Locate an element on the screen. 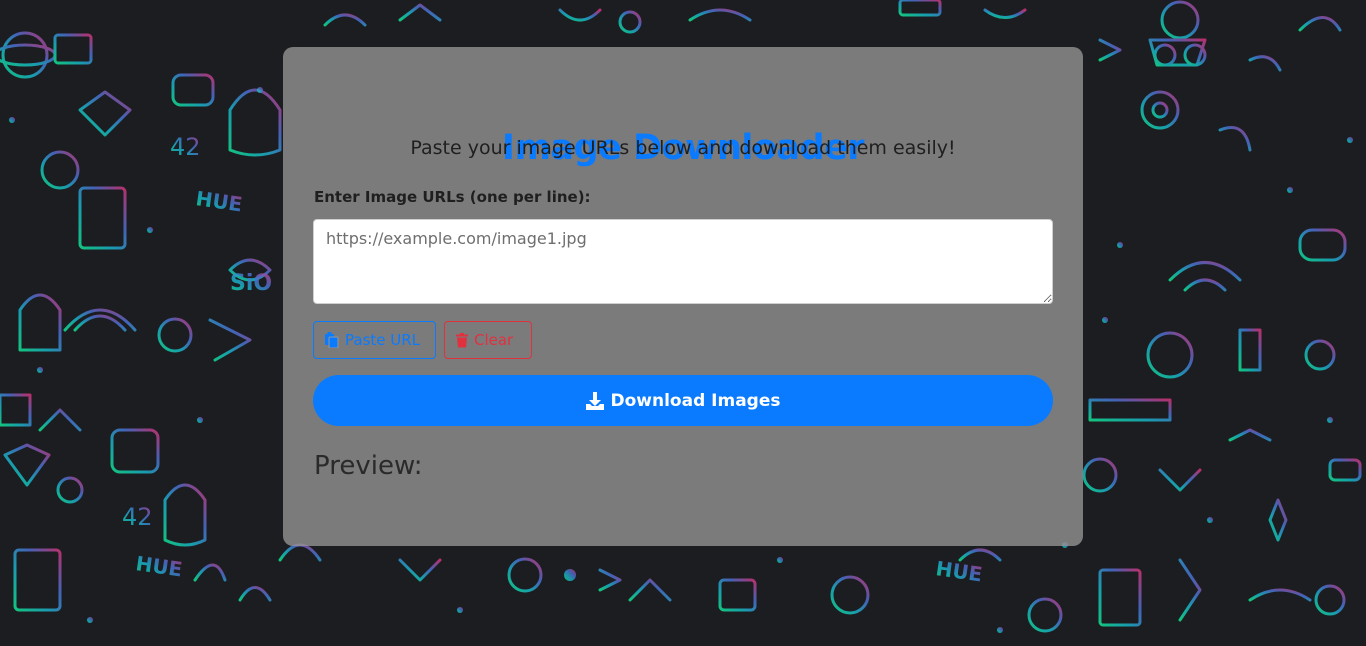 This screenshot has height=646, width=1366. svg-text: SiO is located at coordinates (251, 283).